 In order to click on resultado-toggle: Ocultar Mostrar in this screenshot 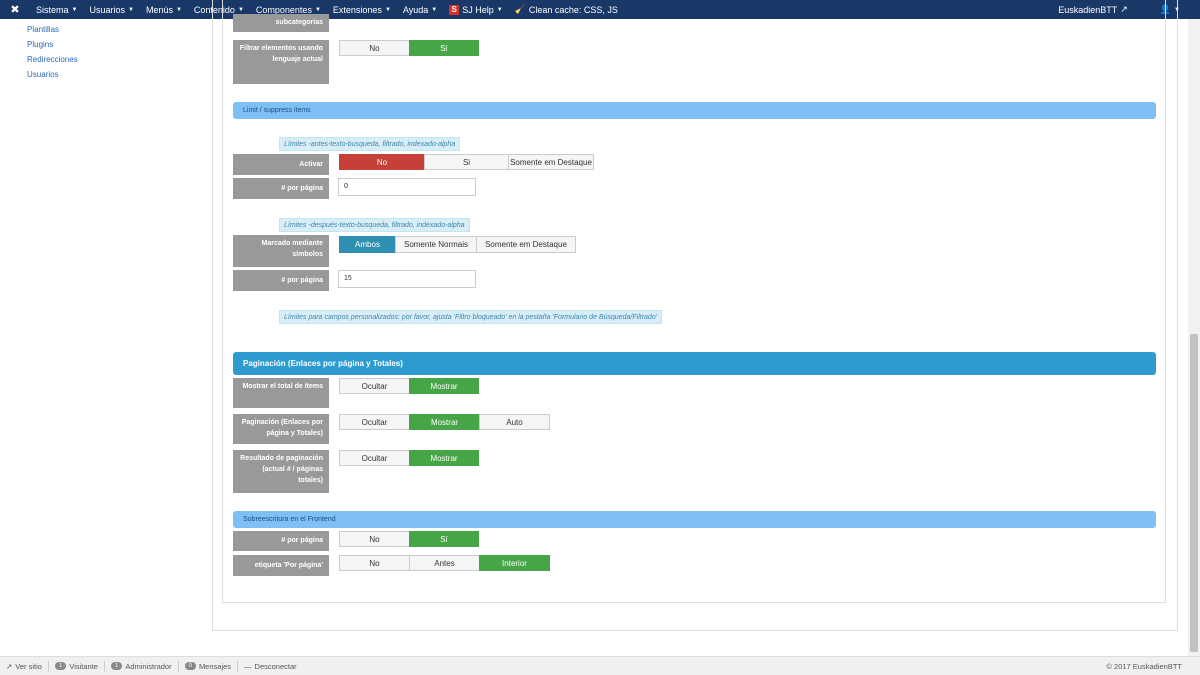, I will do `click(409, 458)`.